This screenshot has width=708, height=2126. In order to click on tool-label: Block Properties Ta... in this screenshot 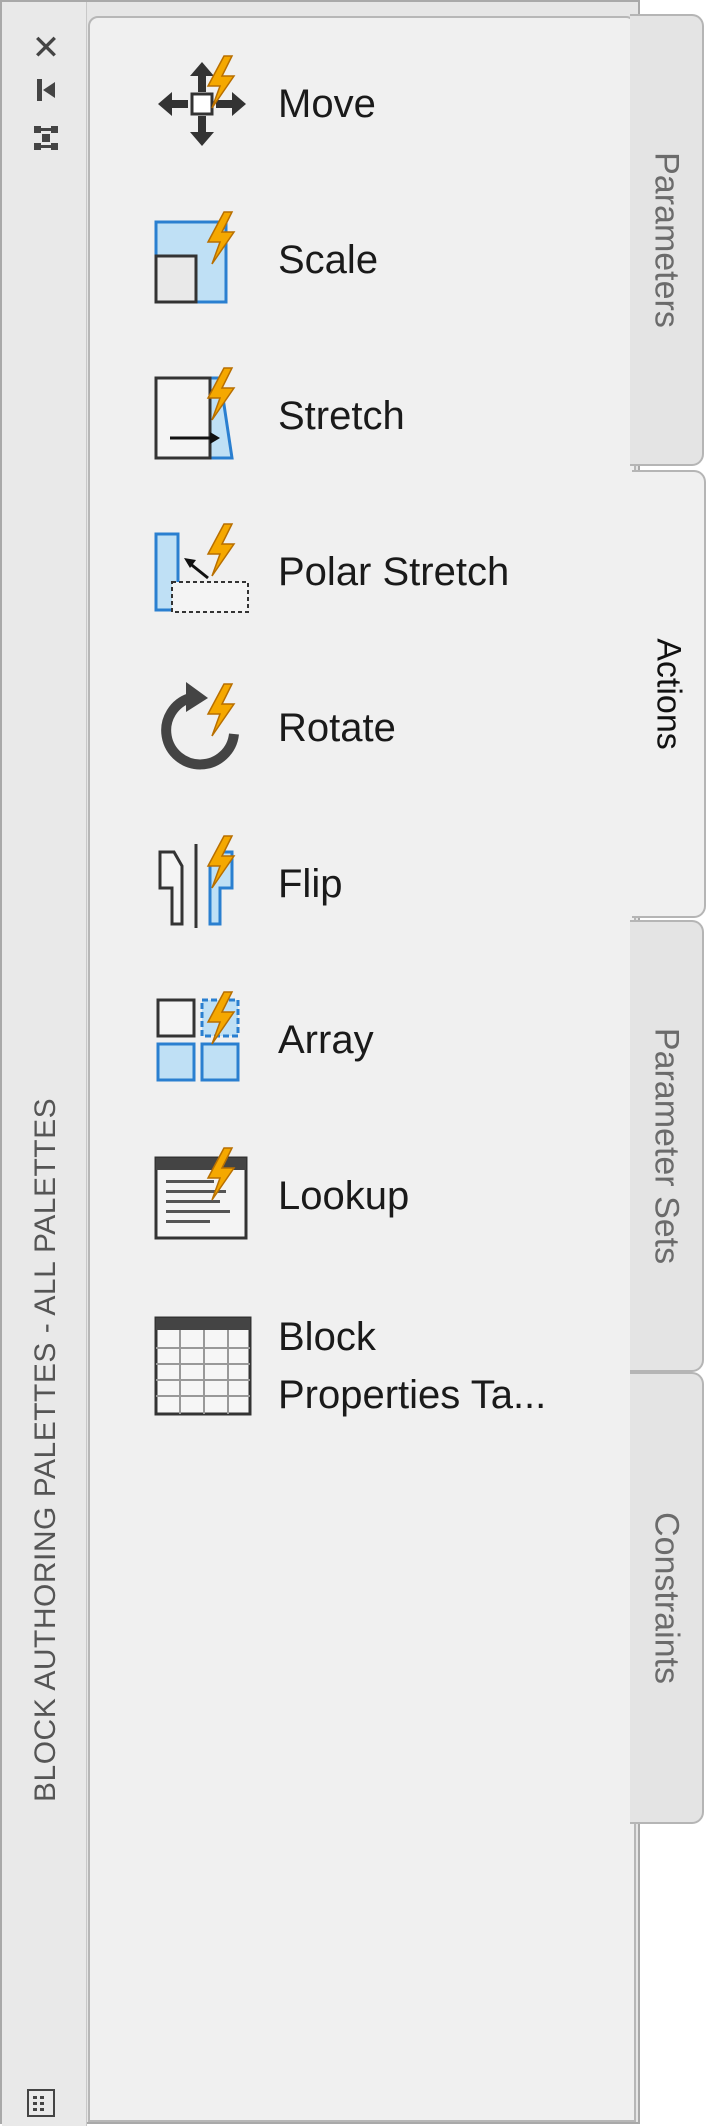, I will do `click(412, 1366)`.